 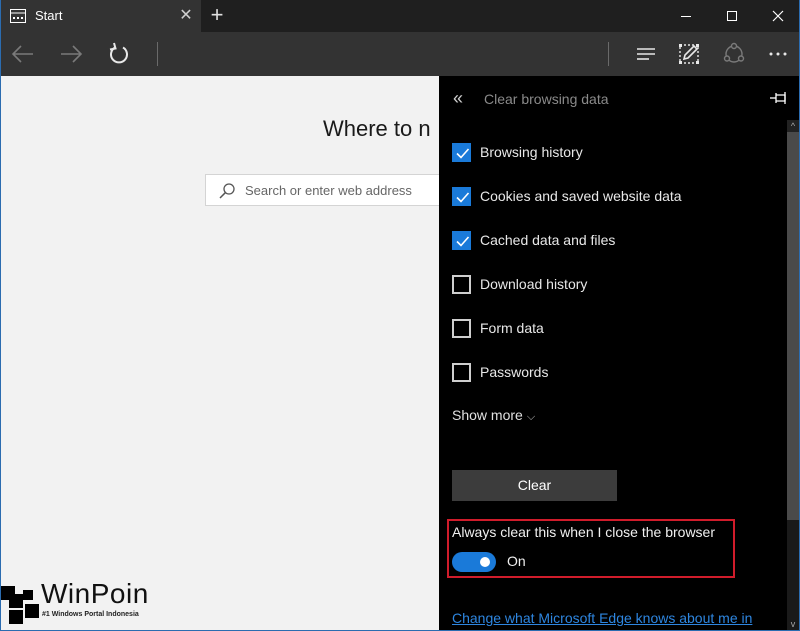 What do you see at coordinates (534, 485) in the screenshot?
I see `clear-button: Clear` at bounding box center [534, 485].